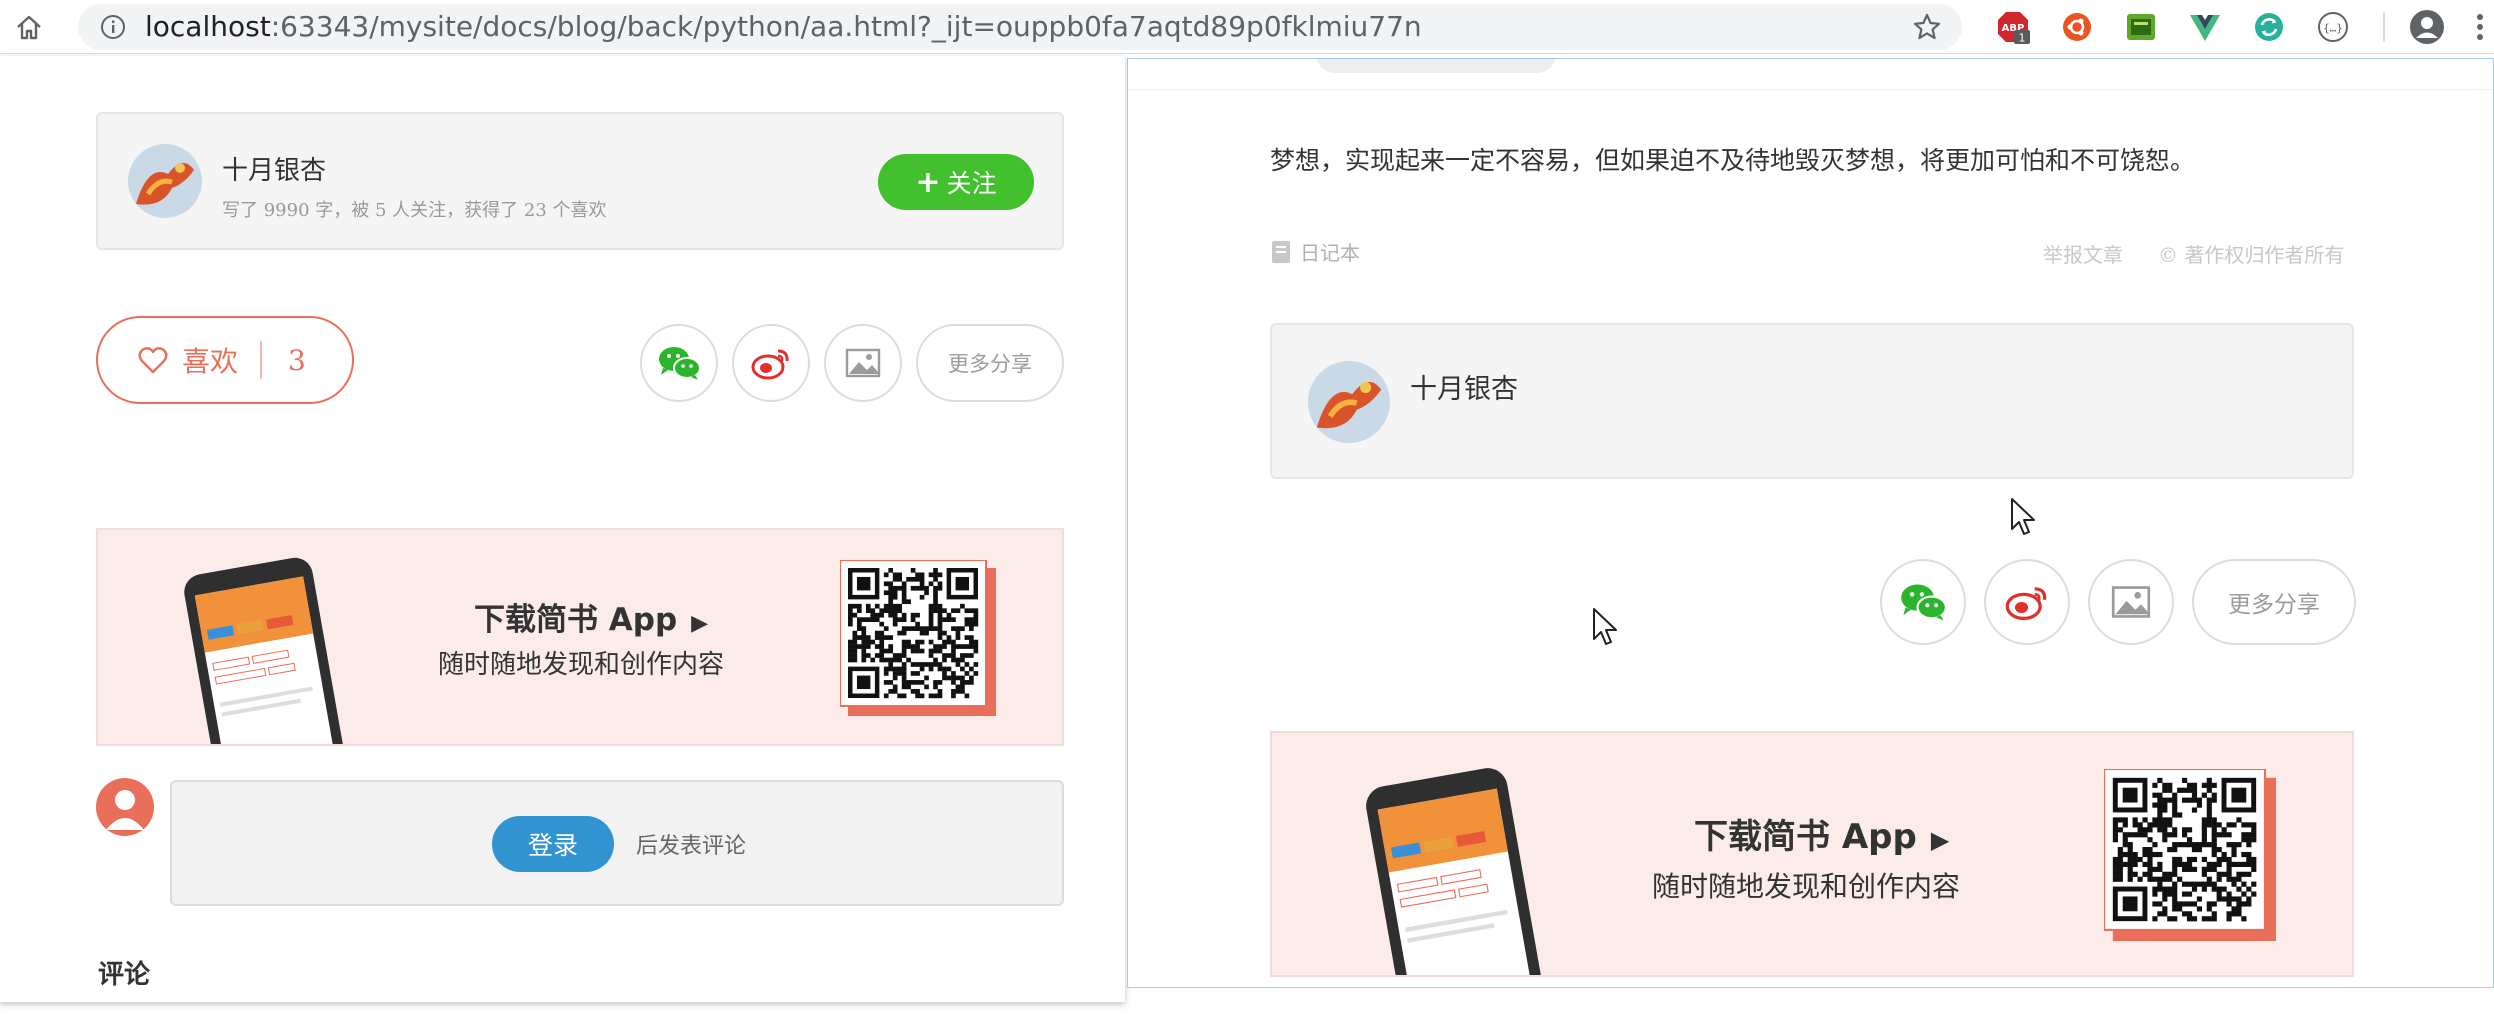  I want to click on toolbar-divider, so click(2384, 27).